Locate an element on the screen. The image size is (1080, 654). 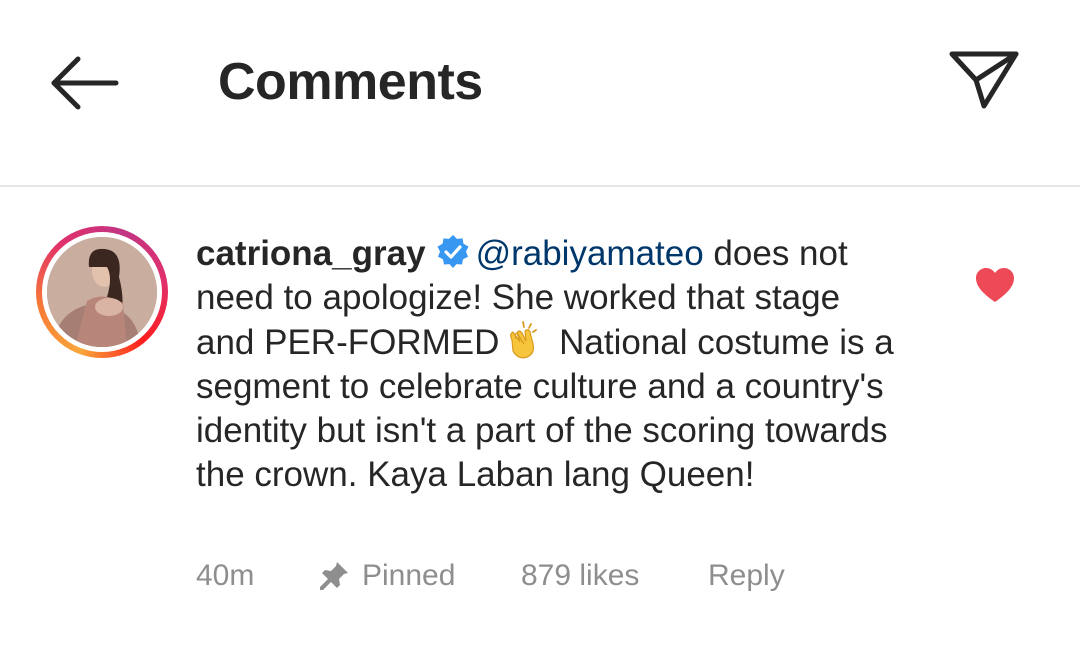
share-button is located at coordinates (984, 80).